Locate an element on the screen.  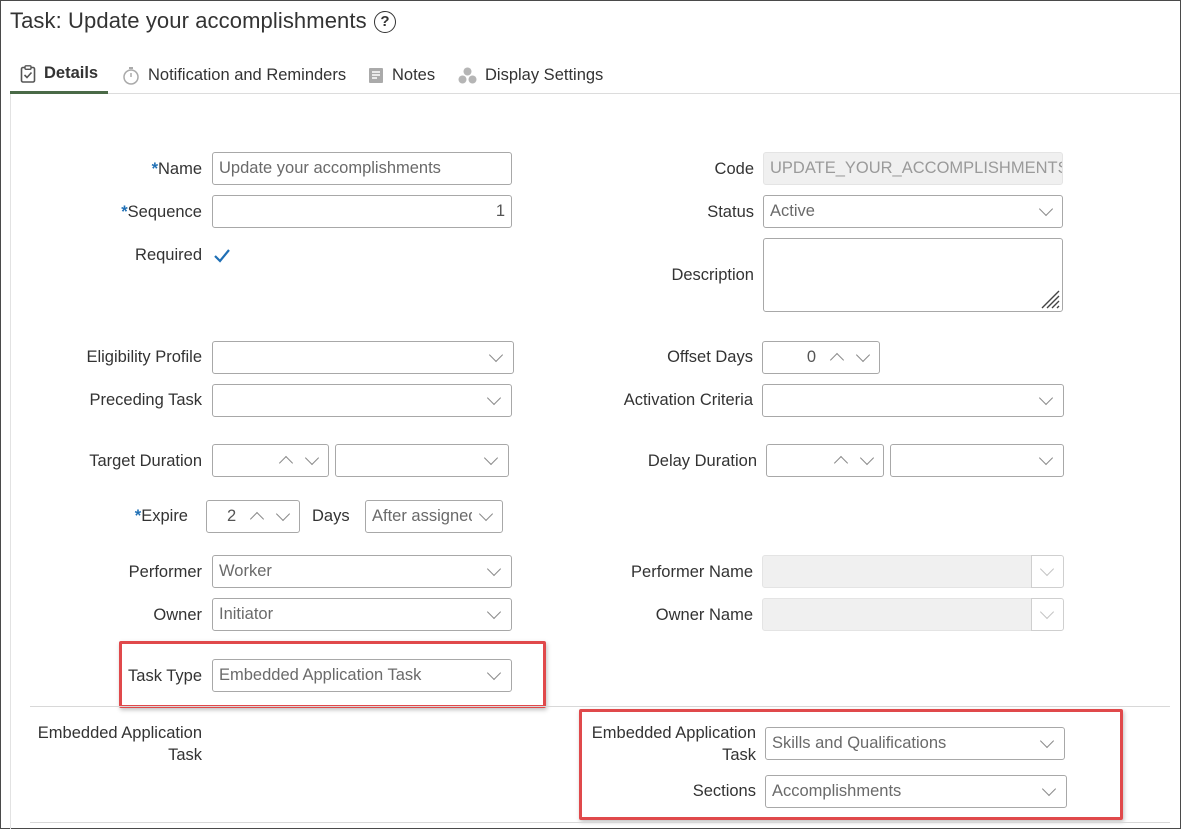
name-label: *Name is located at coordinates (176, 169).